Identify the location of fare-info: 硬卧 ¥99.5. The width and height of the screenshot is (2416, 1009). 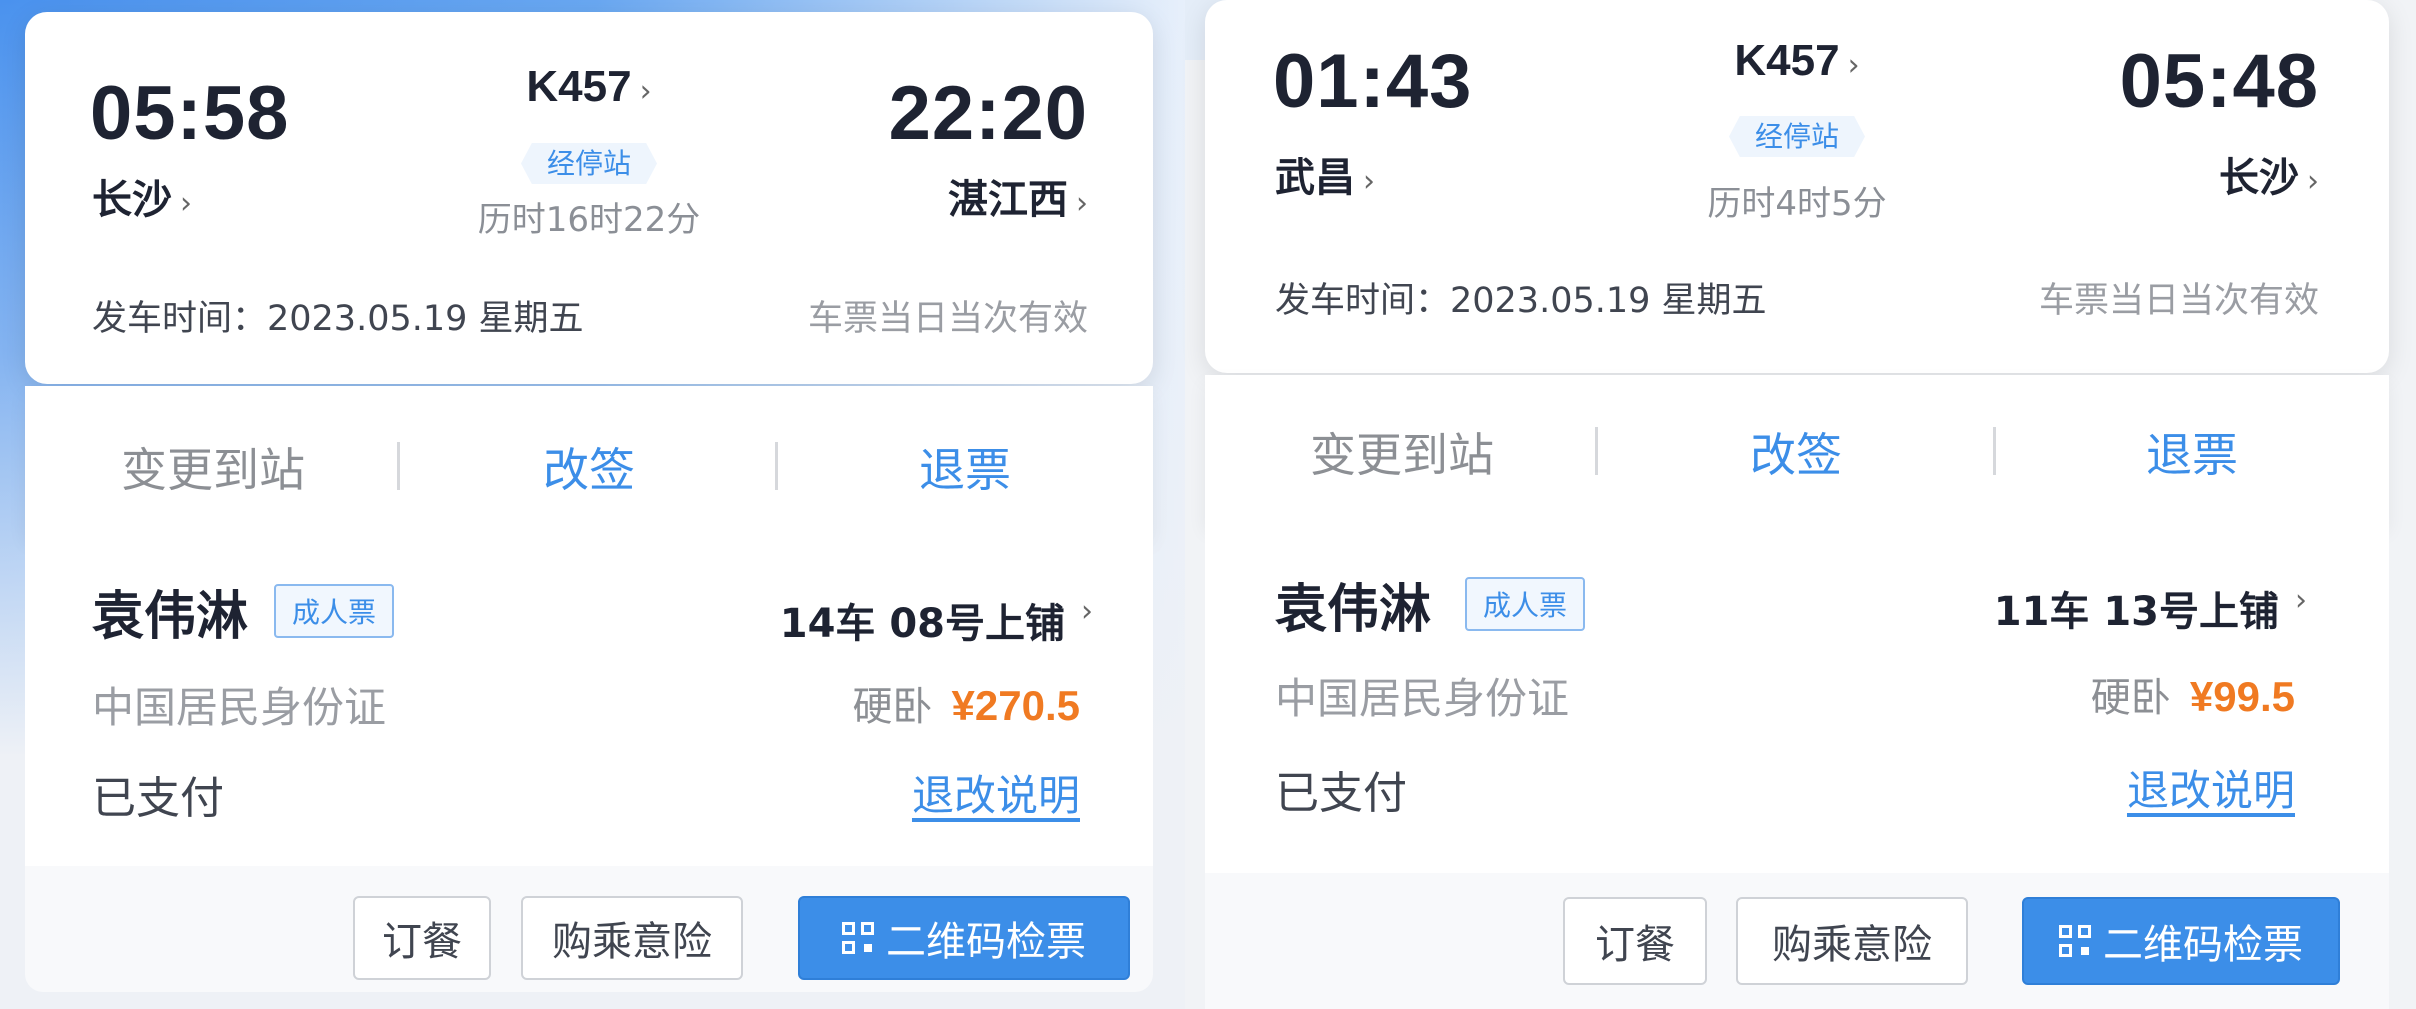
(2193, 694).